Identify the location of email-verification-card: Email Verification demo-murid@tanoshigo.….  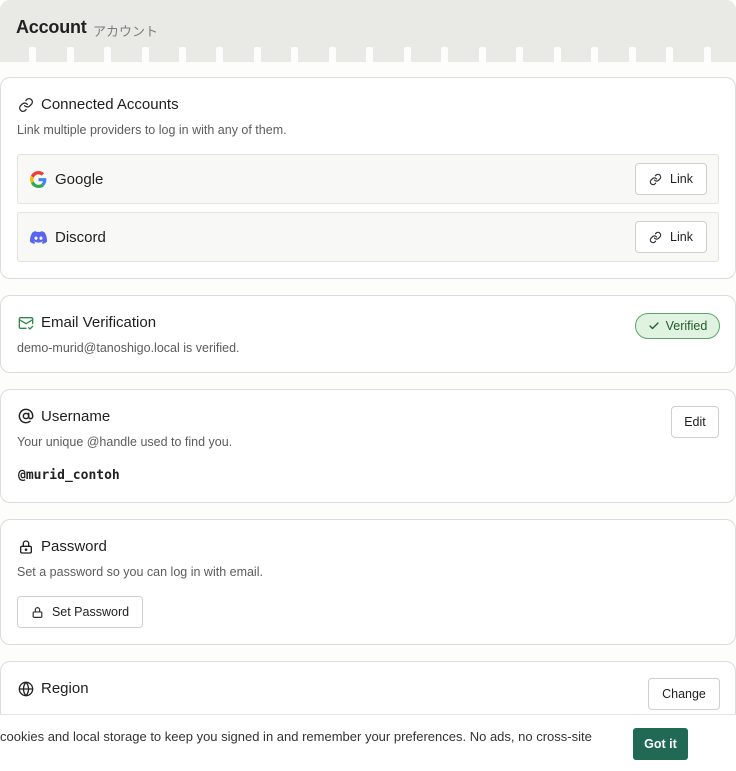
(368, 334).